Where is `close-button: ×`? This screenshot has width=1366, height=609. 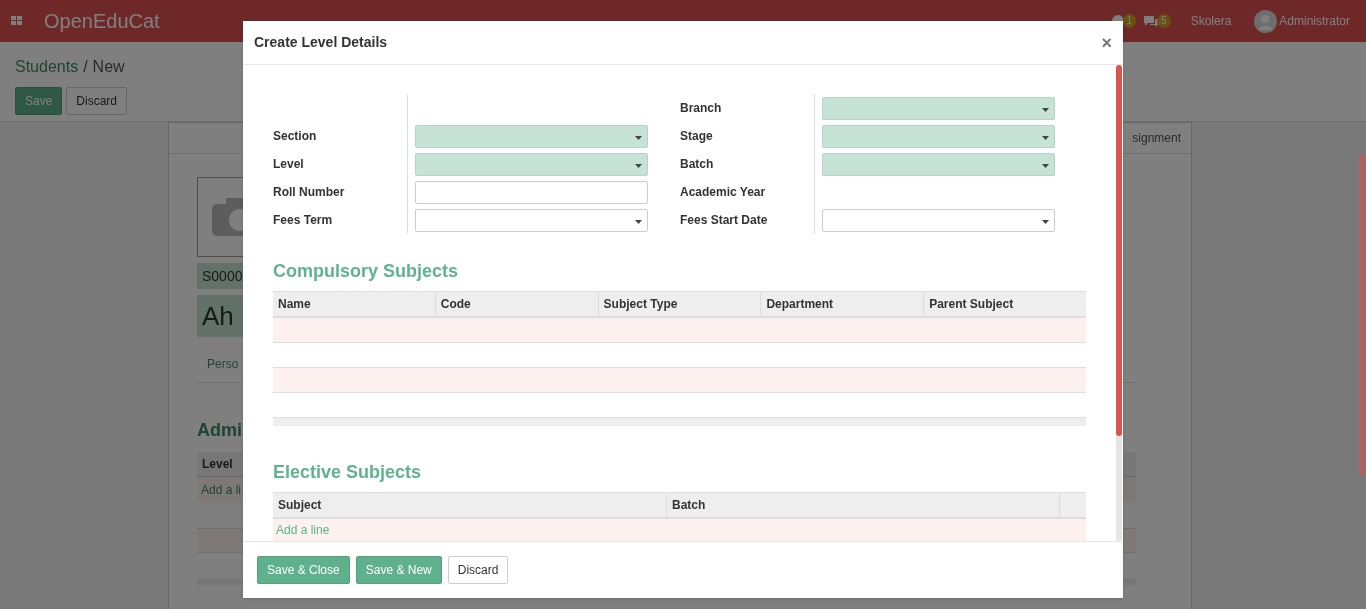
close-button: × is located at coordinates (1106, 42).